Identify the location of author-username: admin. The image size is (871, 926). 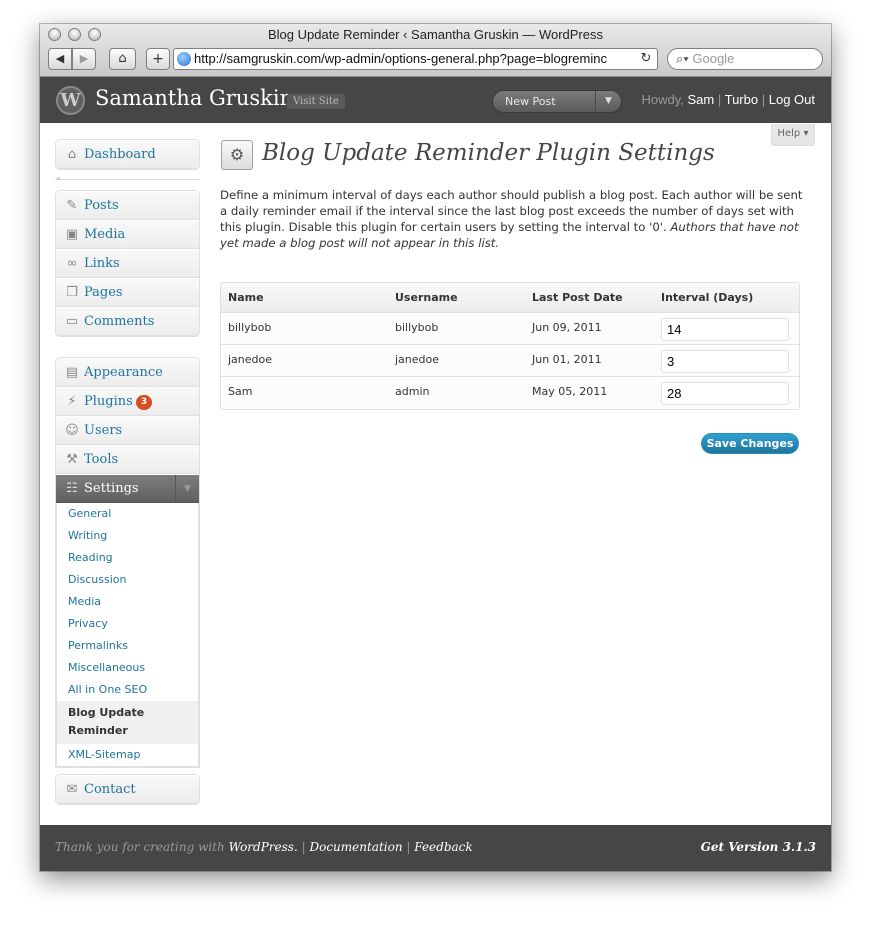
(456, 393).